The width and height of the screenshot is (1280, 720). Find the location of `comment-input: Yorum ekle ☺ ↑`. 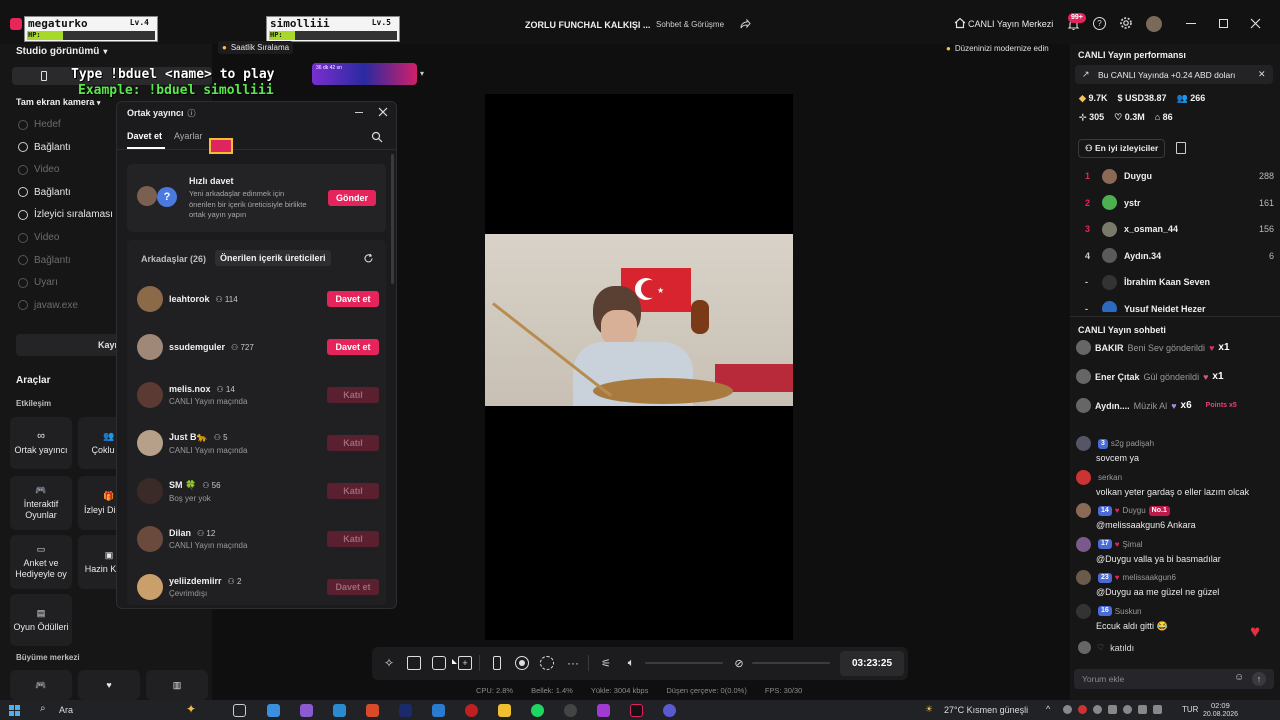

comment-input: Yorum ekle ☺ ↑ is located at coordinates (1174, 679).